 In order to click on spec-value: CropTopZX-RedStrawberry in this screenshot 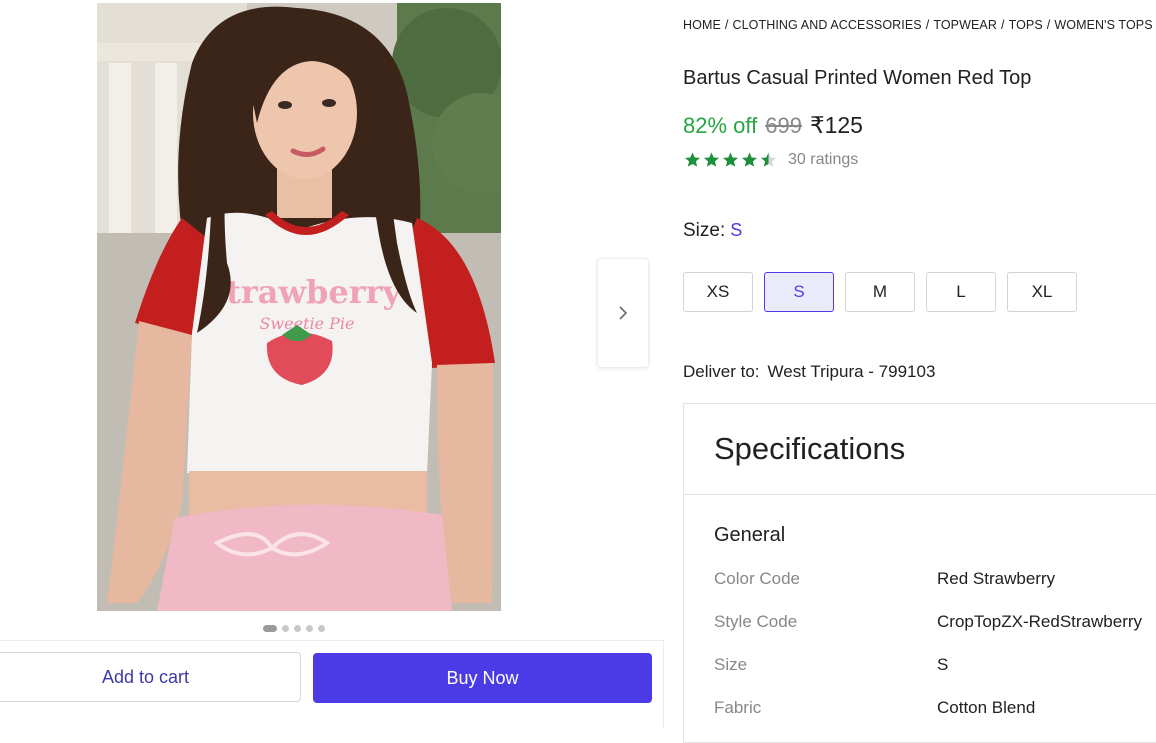, I will do `click(1040, 621)`.